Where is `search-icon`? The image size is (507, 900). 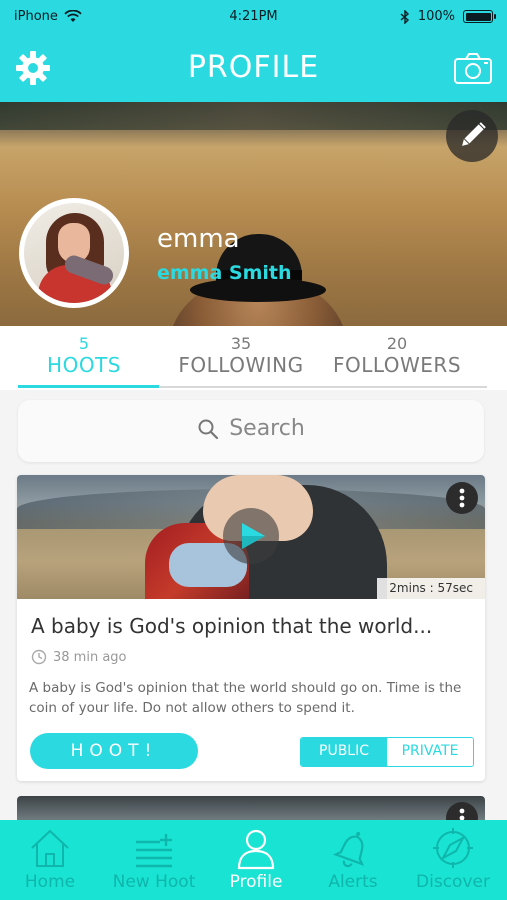 search-icon is located at coordinates (208, 429).